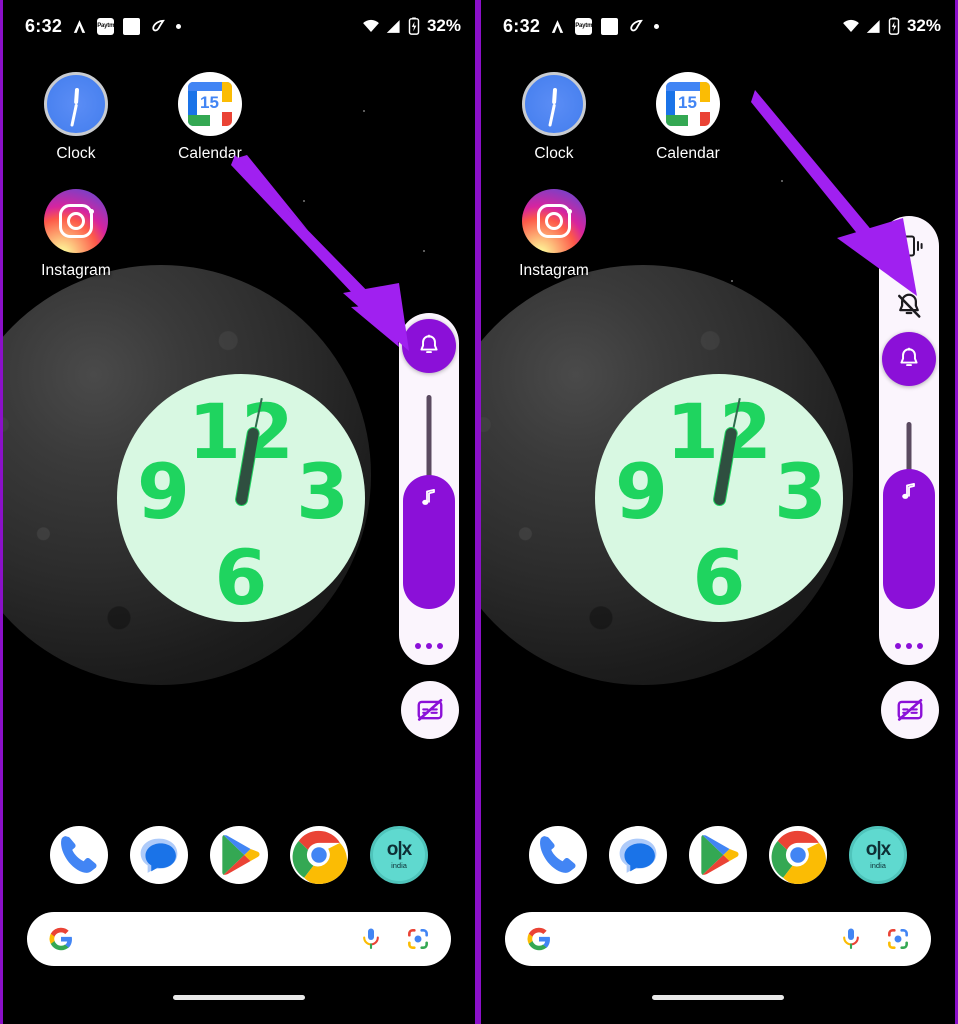  Describe the element at coordinates (239, 234) in the screenshot. I see `app-row-2: Instagram` at that location.